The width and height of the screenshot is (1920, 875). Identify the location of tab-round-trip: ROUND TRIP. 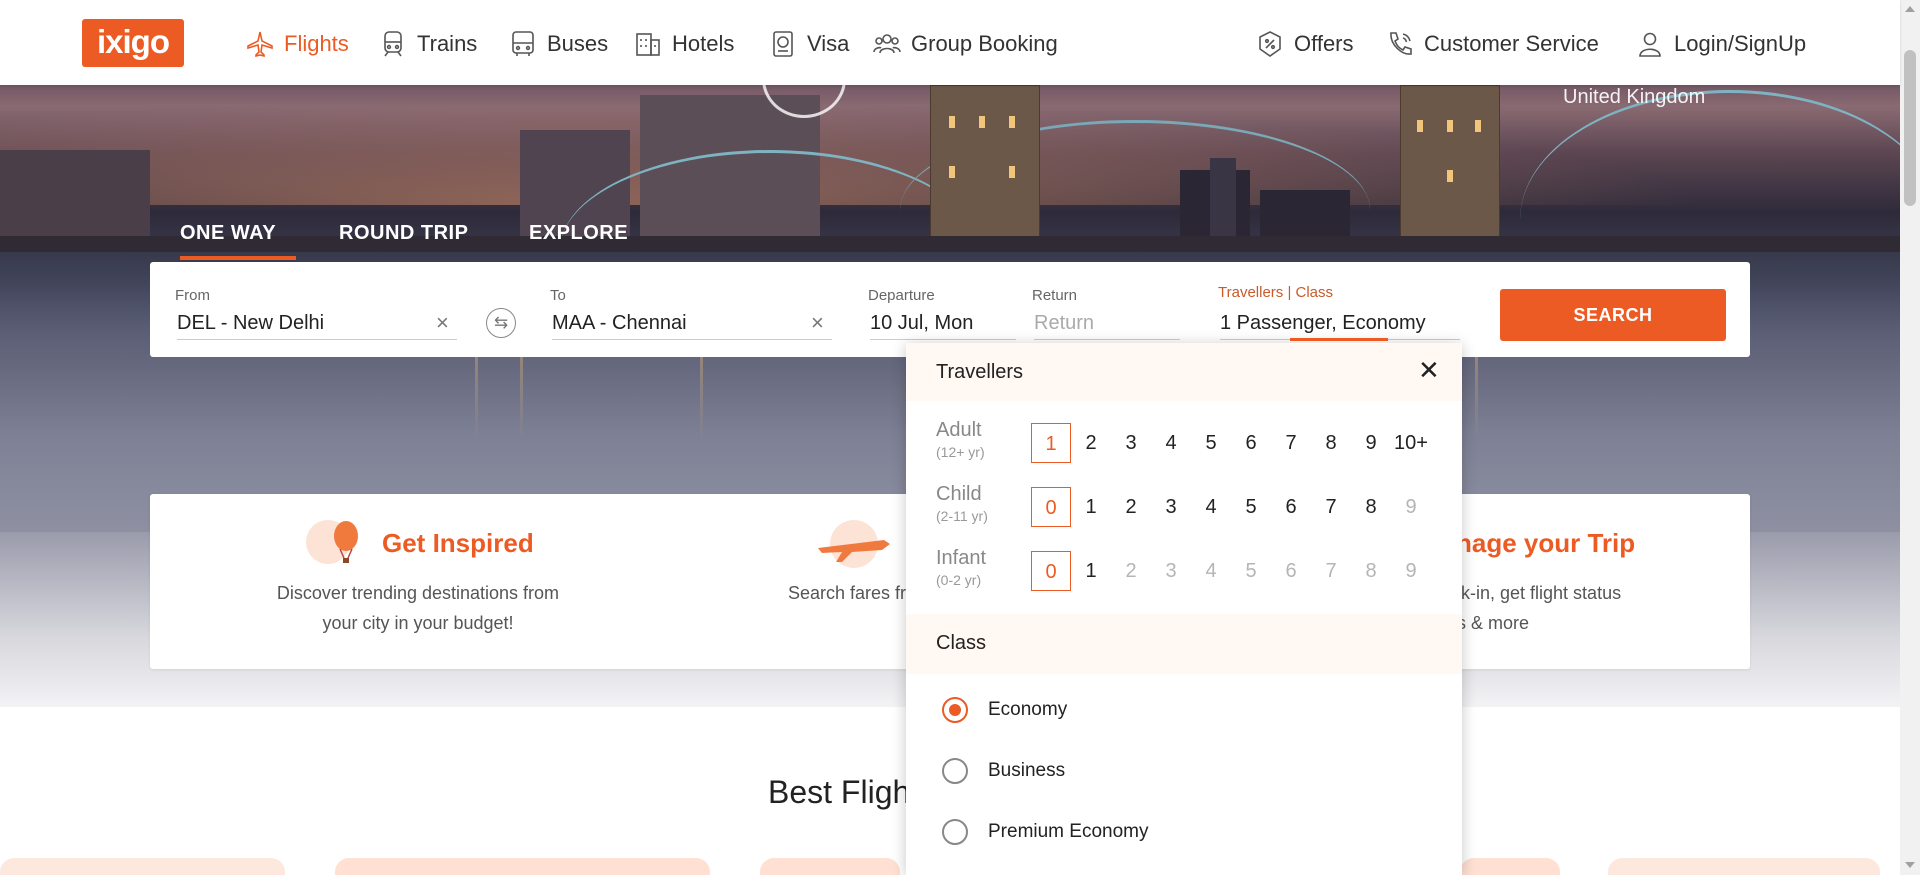
(403, 241).